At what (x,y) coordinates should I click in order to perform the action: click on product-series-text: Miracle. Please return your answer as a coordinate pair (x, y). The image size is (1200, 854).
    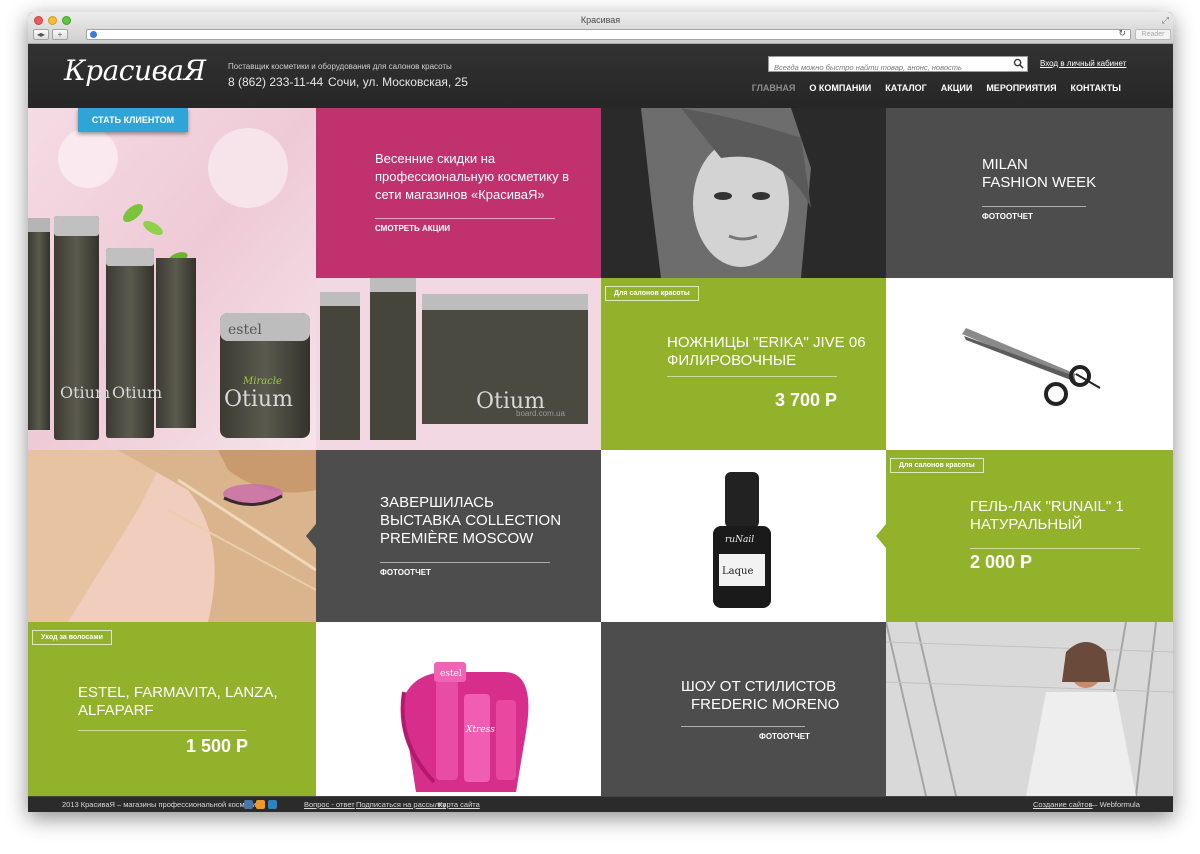
    Looking at the image, I should click on (262, 381).